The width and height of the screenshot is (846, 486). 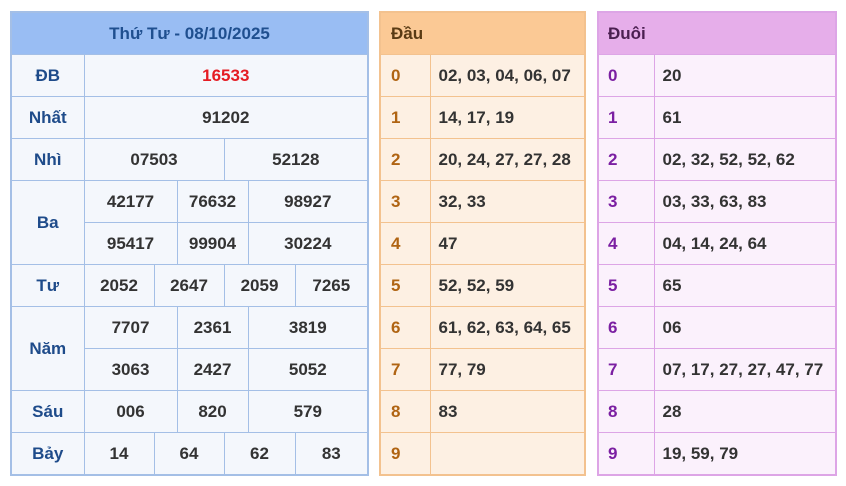 What do you see at coordinates (745, 243) in the screenshot?
I see `duoi-values: 04, 14, 24, 64` at bounding box center [745, 243].